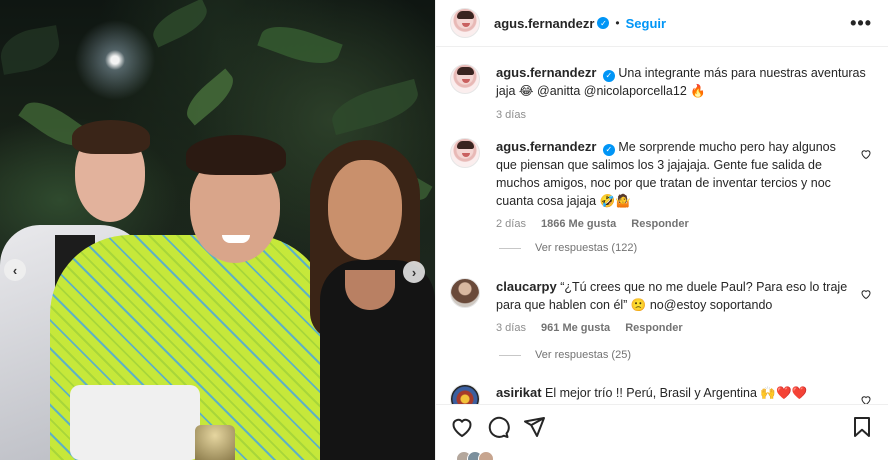 Image resolution: width=888 pixels, height=460 pixels. I want to click on previous-photo-arrow: ‹, so click(15, 270).